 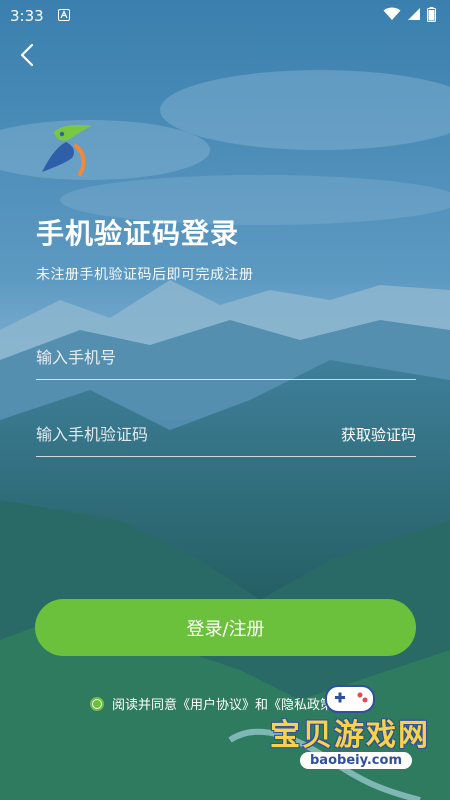 What do you see at coordinates (166, 434) in the screenshot?
I see `verification-code-input` at bounding box center [166, 434].